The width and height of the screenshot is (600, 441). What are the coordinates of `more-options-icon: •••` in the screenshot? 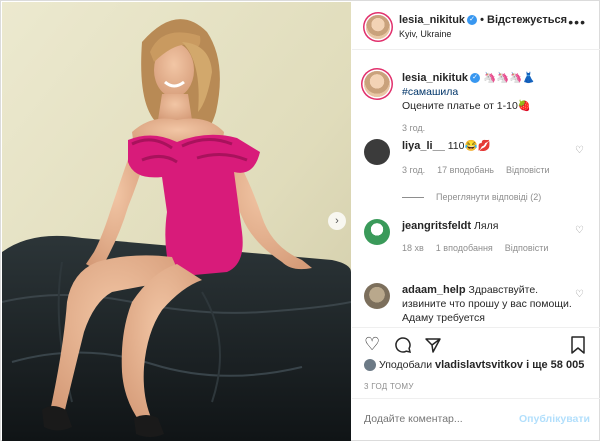 It's located at (577, 22).